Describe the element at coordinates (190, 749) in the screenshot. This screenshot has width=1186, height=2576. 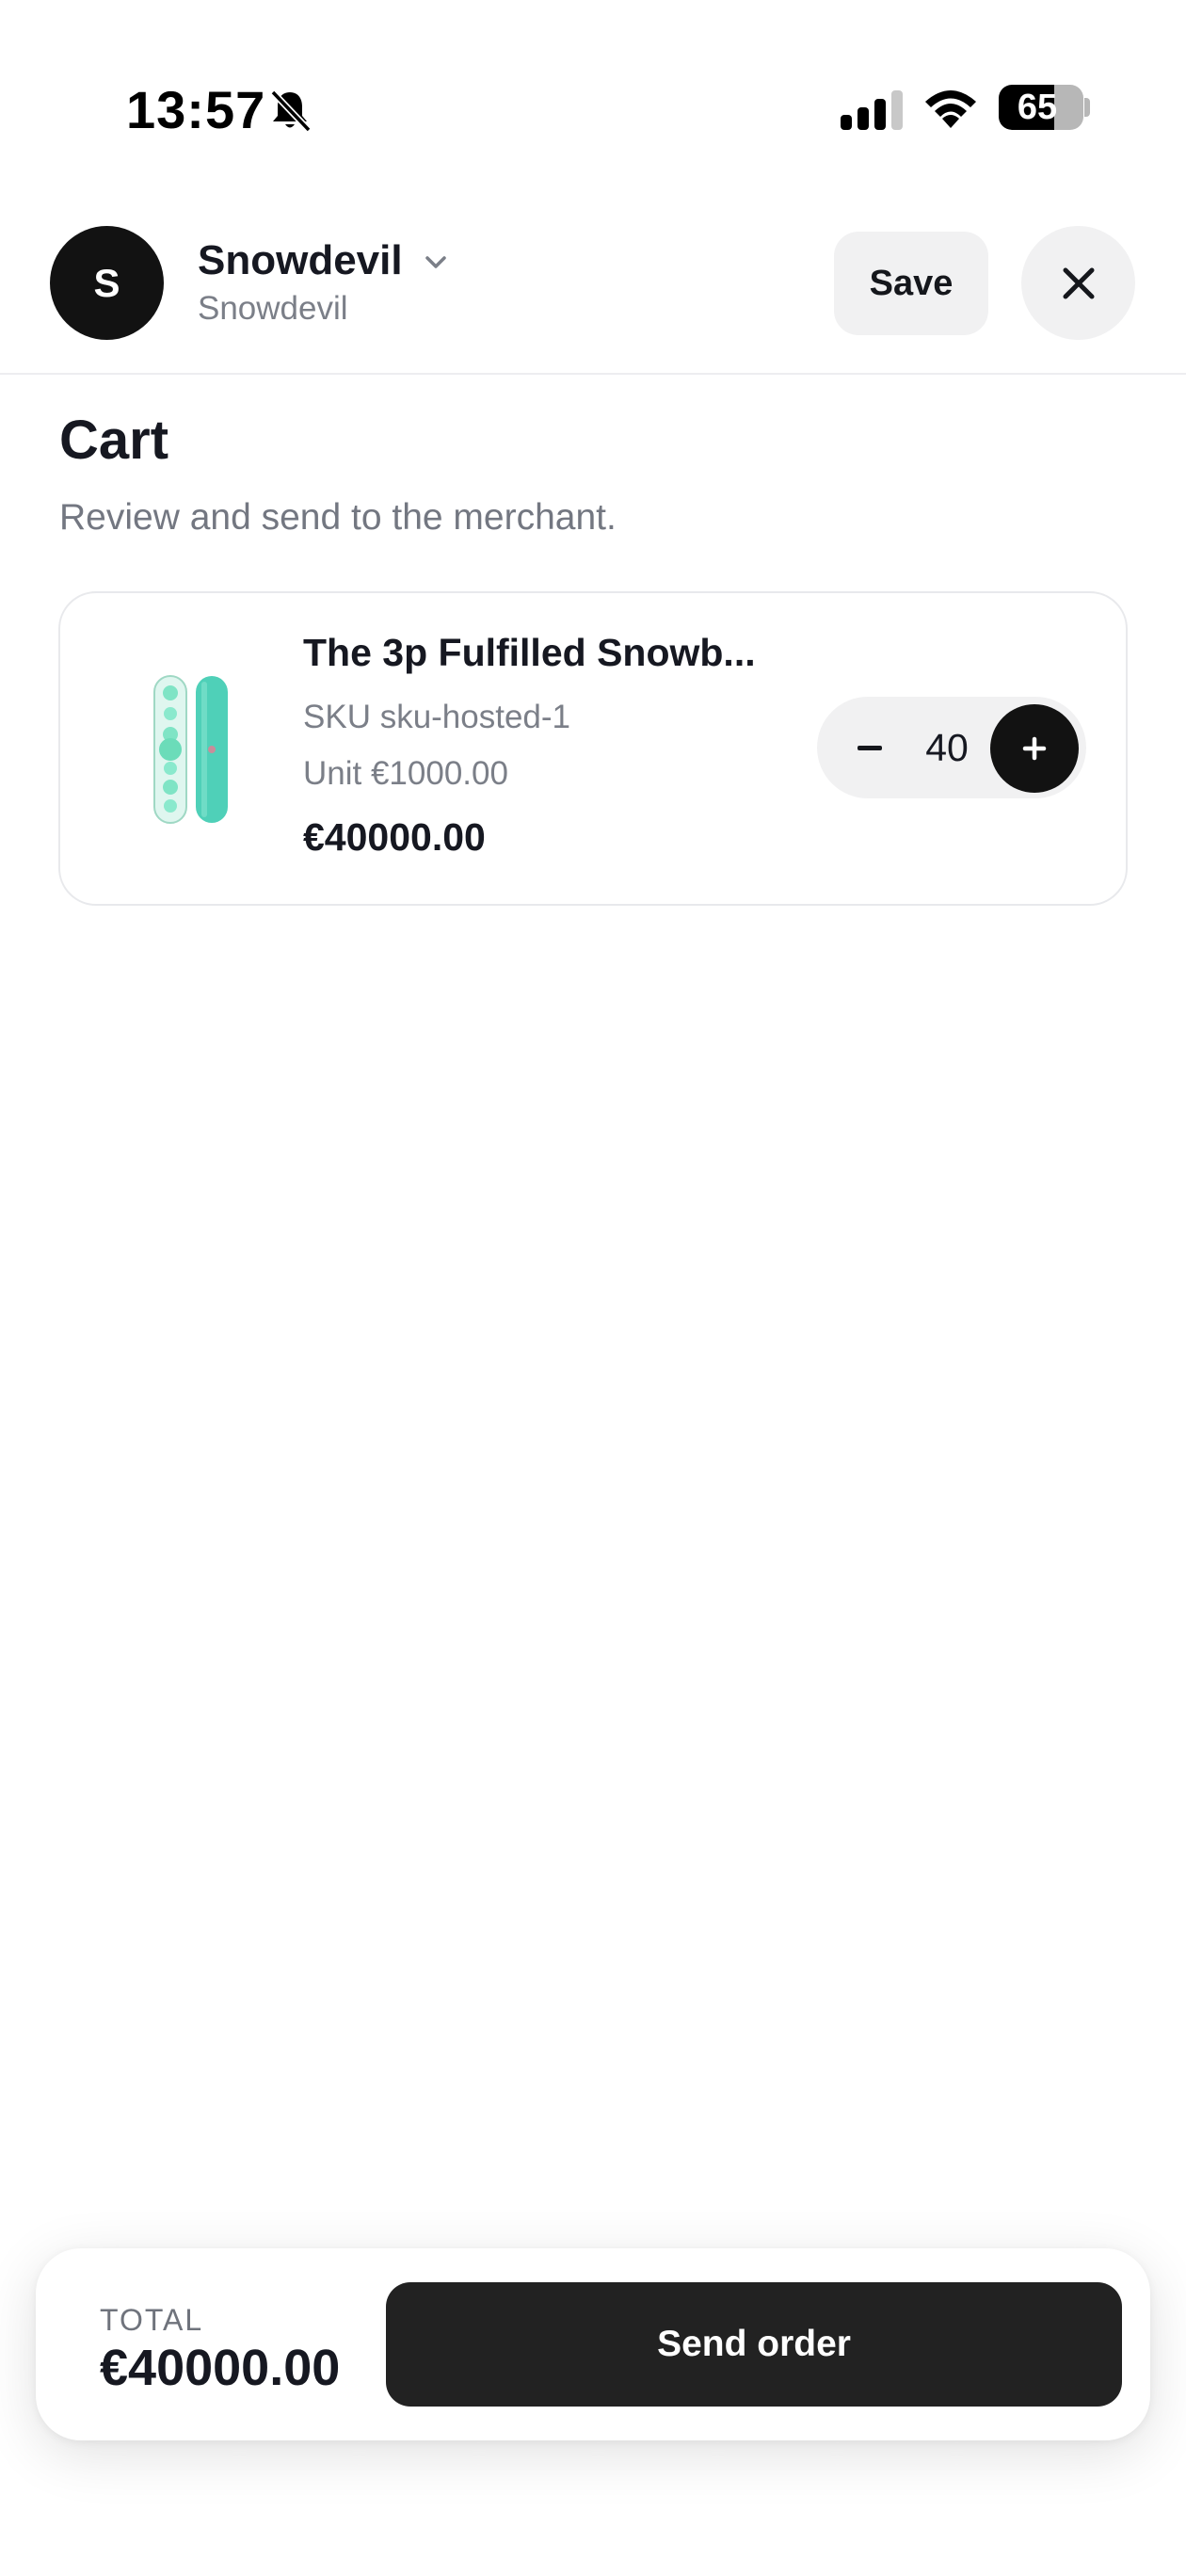
I see `snowboard-image` at that location.